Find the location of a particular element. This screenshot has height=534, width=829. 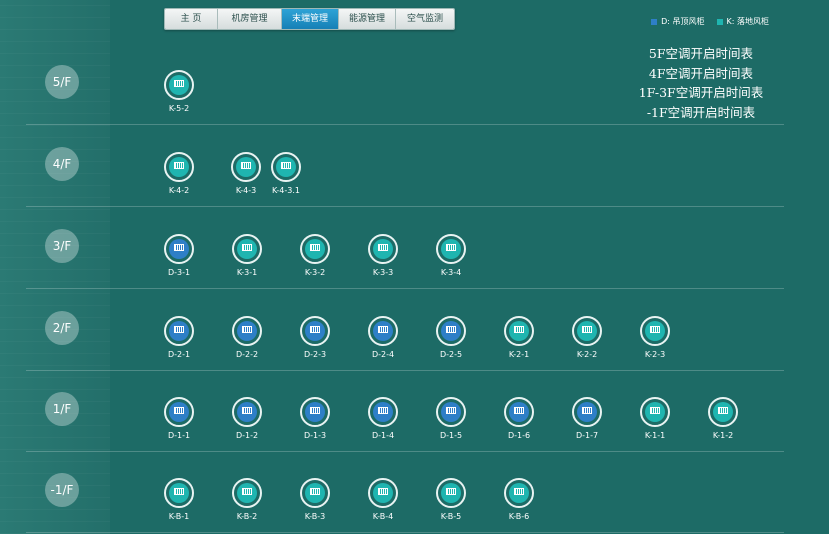

ac-unit: K-B-5 is located at coordinates (451, 499).